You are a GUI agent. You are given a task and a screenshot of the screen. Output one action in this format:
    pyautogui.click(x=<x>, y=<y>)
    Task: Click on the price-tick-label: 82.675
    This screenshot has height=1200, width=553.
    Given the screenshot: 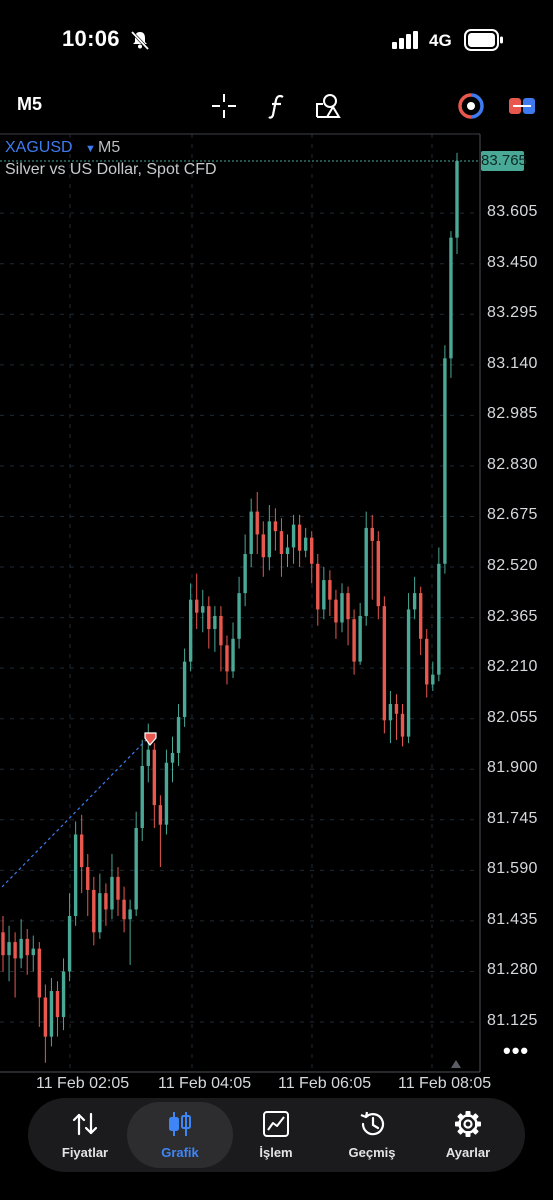 What is the action you would take?
    pyautogui.click(x=512, y=515)
    